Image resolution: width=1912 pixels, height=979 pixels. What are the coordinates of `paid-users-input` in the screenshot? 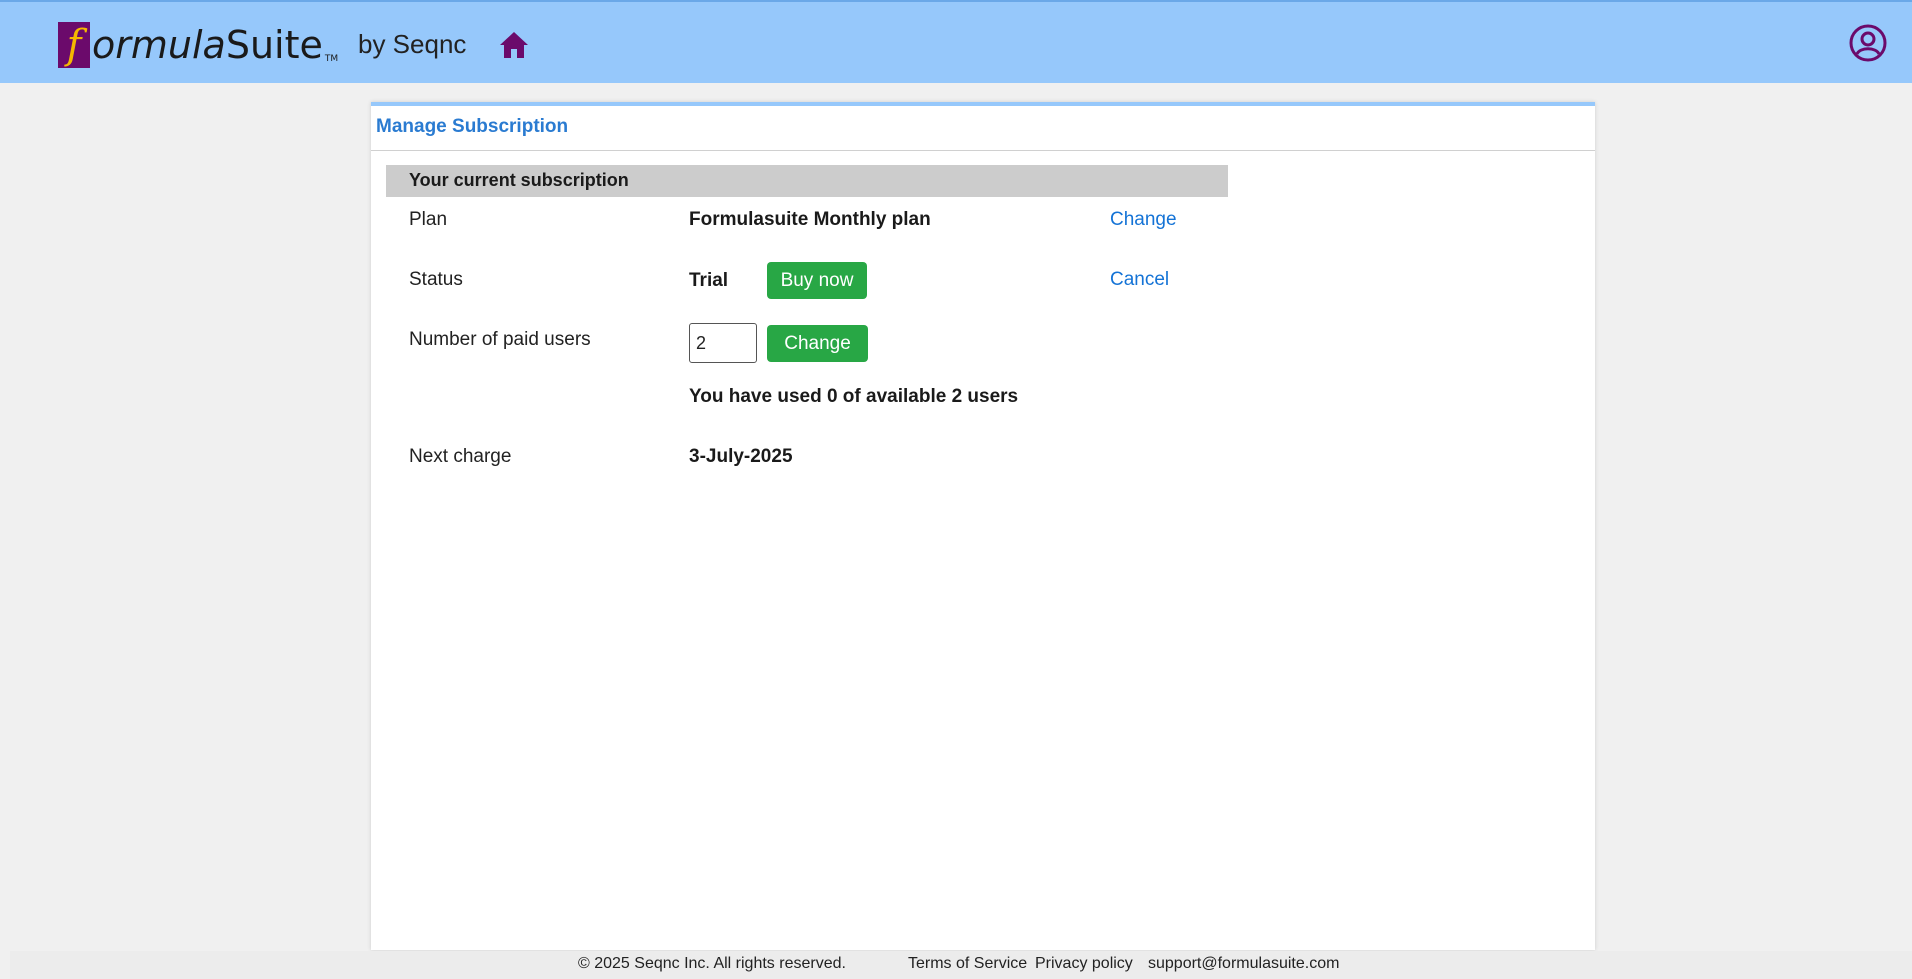 It's located at (723, 343).